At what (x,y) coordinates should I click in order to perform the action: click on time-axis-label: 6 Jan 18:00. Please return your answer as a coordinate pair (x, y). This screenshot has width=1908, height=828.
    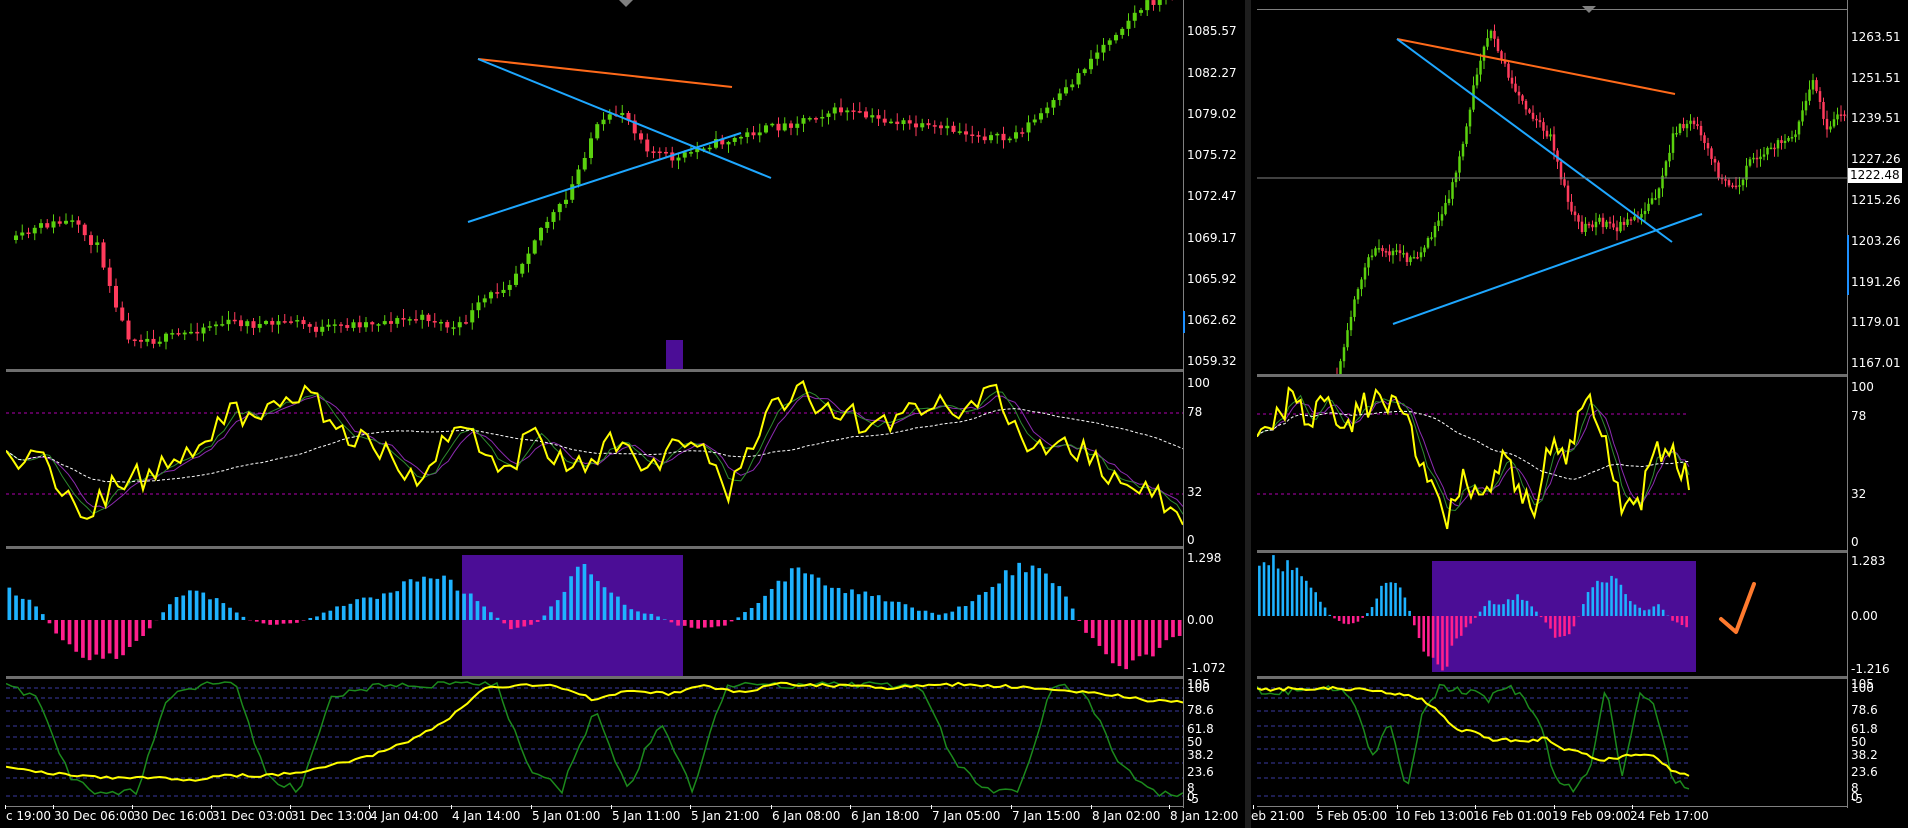
    Looking at the image, I should click on (885, 816).